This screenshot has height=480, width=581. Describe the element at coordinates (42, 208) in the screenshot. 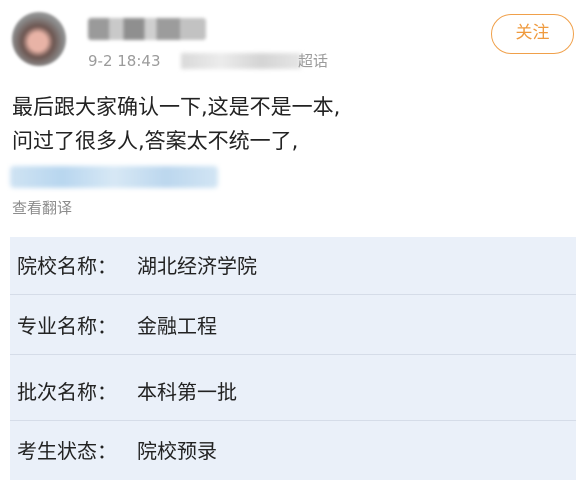

I see `translate-link: 查看翻译` at that location.